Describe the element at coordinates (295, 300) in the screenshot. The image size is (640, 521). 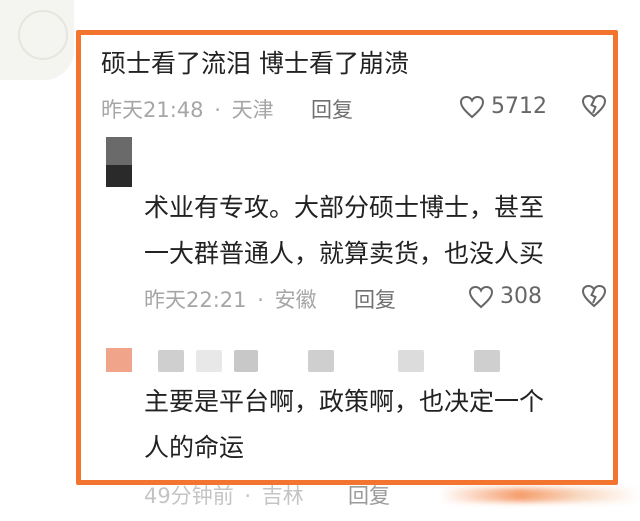
I see `comment-location: 安徽` at that location.